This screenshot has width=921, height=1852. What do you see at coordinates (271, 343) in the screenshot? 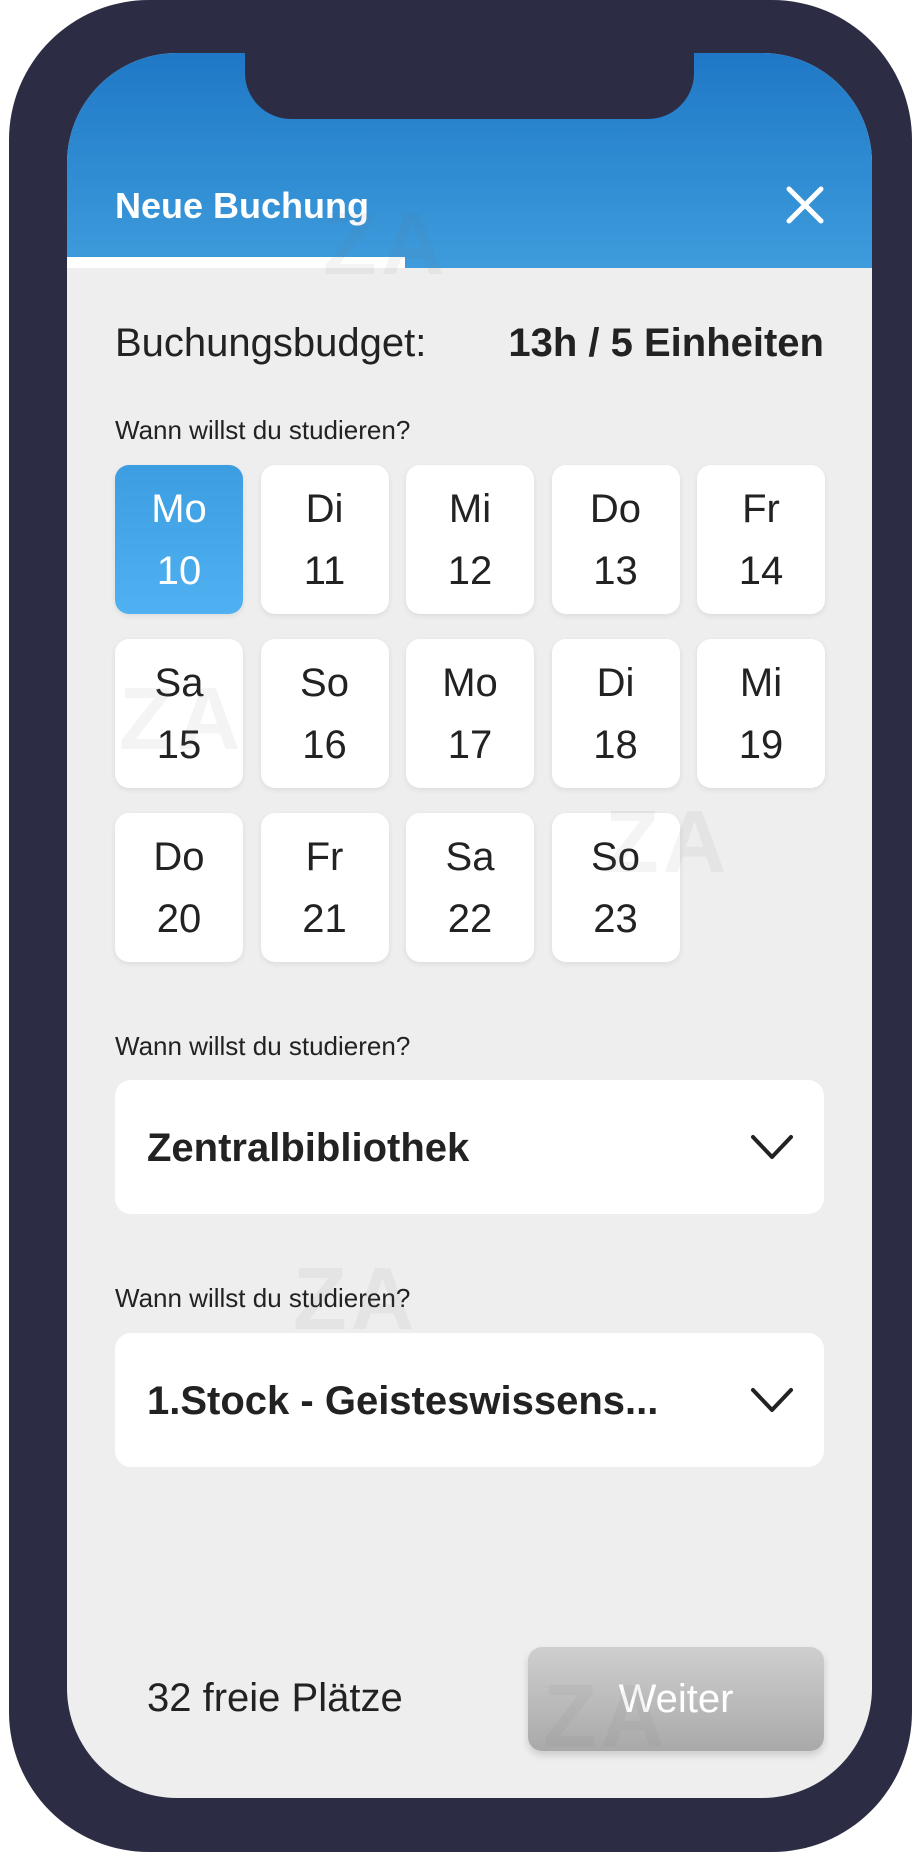
I see `budget-label: Buchungsbudget:` at bounding box center [271, 343].